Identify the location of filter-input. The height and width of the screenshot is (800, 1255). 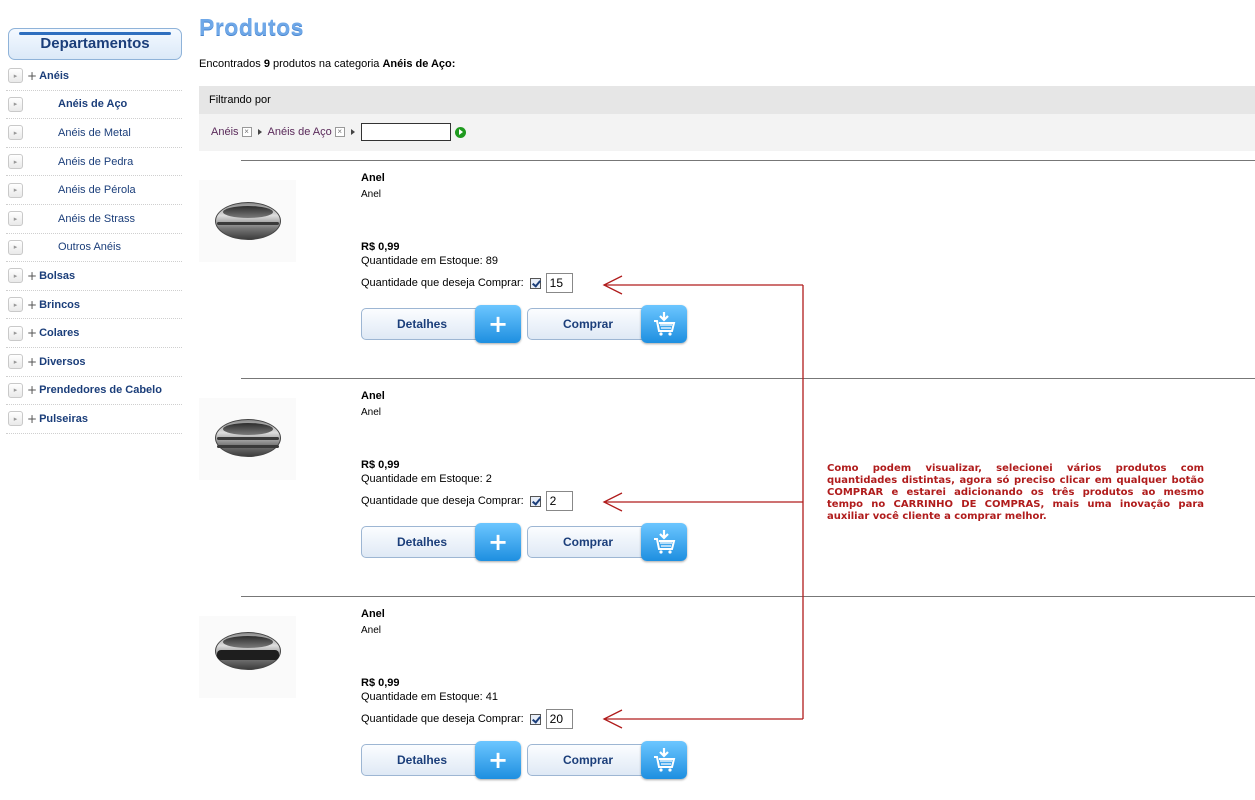
(405, 132).